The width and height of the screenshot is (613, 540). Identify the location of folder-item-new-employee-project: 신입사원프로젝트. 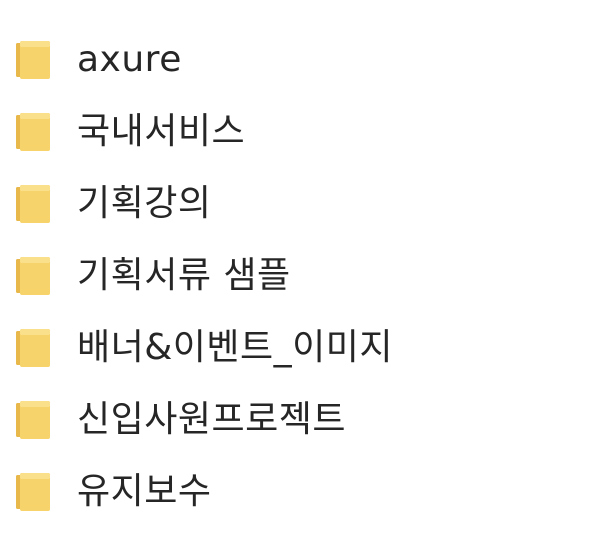
(306, 420).